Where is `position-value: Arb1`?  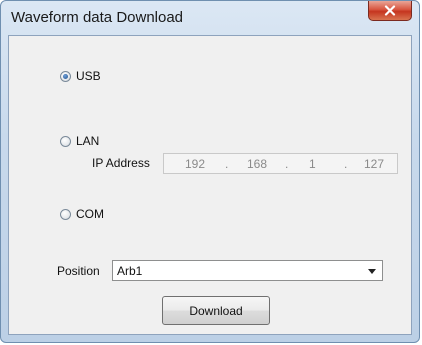 position-value: Arb1 is located at coordinates (130, 271).